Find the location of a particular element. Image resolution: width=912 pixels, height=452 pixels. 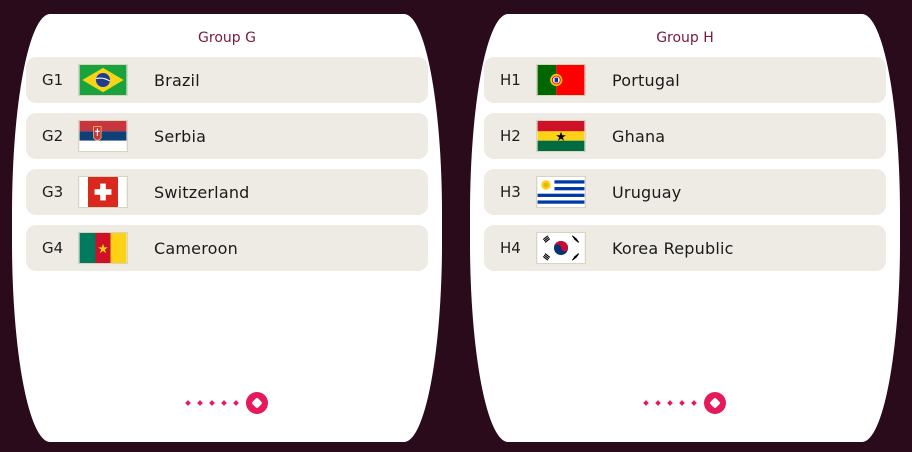

team-row-cameroon: G4 Cameroon is located at coordinates (227, 248).